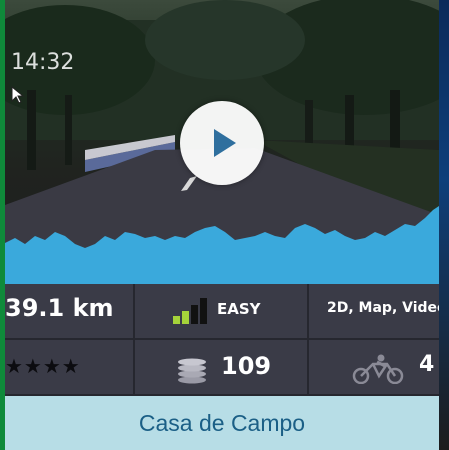 This screenshot has width=449, height=450. What do you see at coordinates (444, 225) in the screenshot?
I see `device-frame-edge` at bounding box center [444, 225].